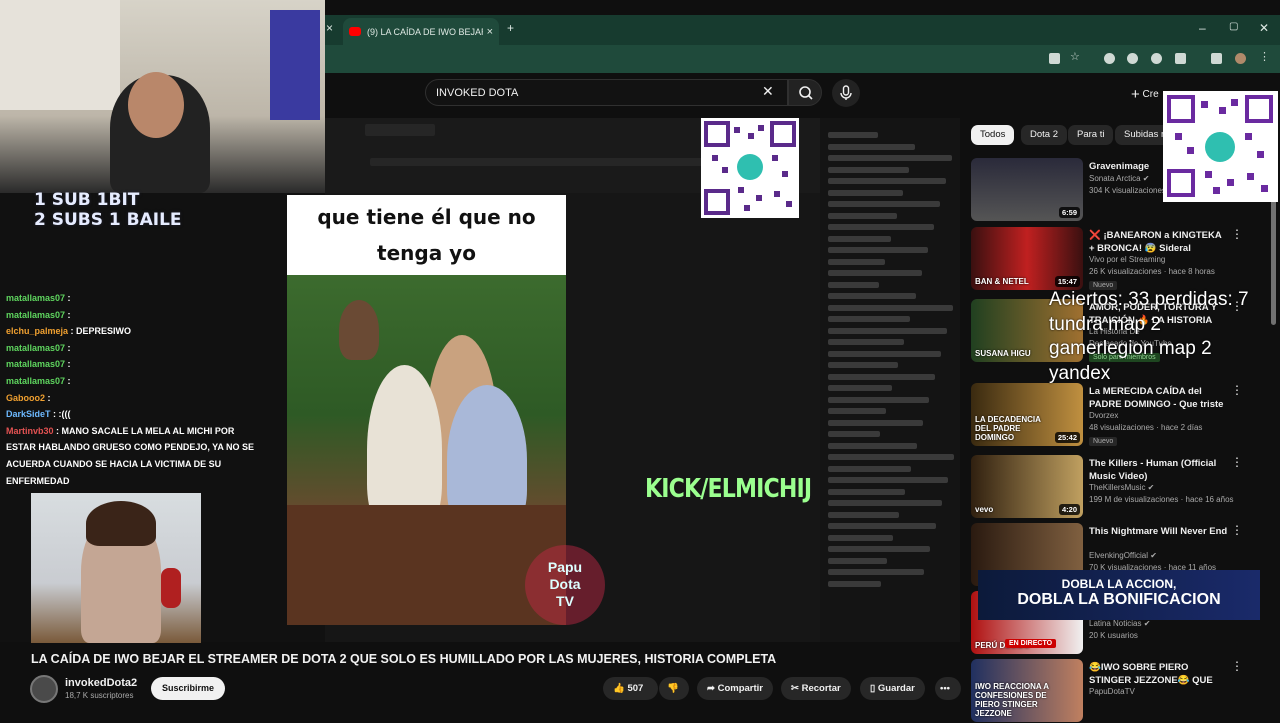 The width and height of the screenshot is (1280, 723). Describe the element at coordinates (805, 92) in the screenshot. I see `search-button` at that location.